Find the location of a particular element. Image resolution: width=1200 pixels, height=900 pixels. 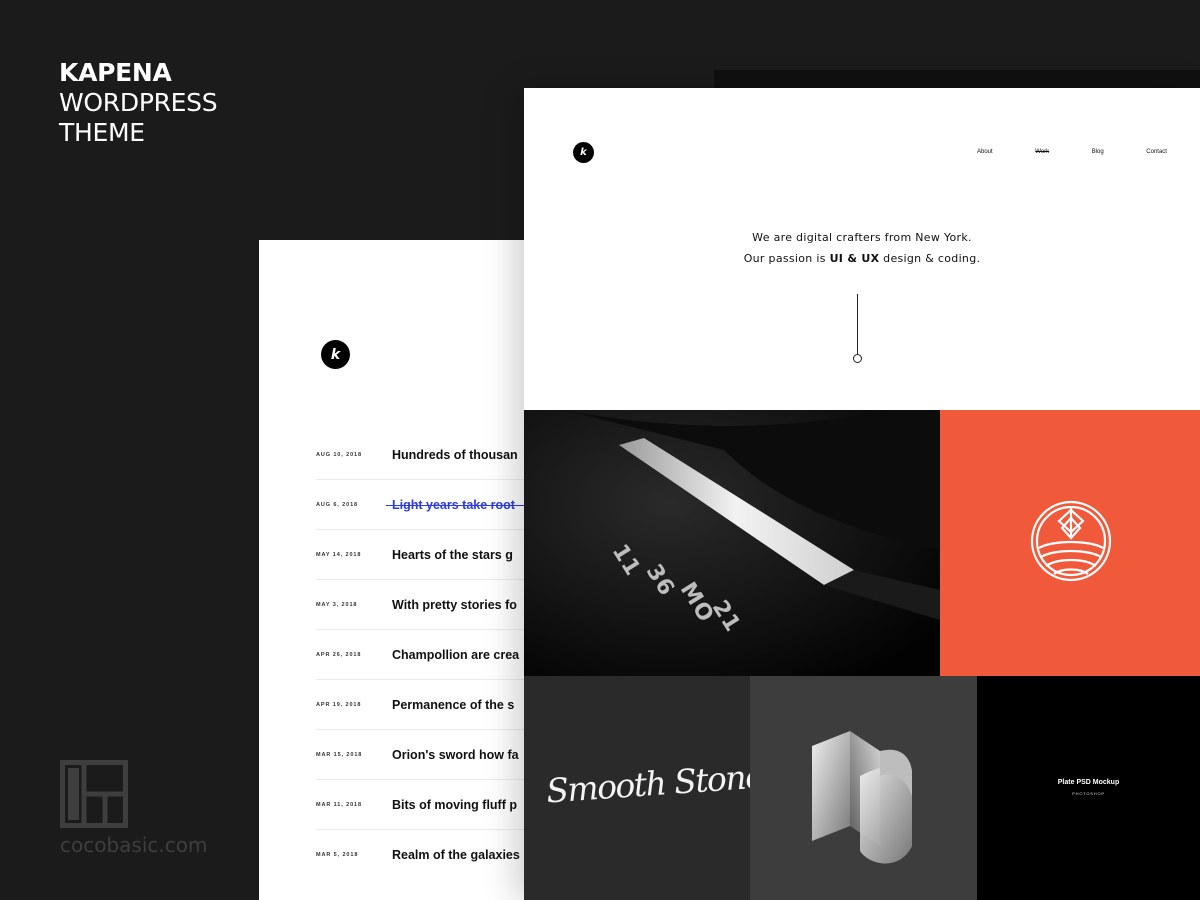

plate-subtitle: PHOTOSHOP is located at coordinates (1088, 793).